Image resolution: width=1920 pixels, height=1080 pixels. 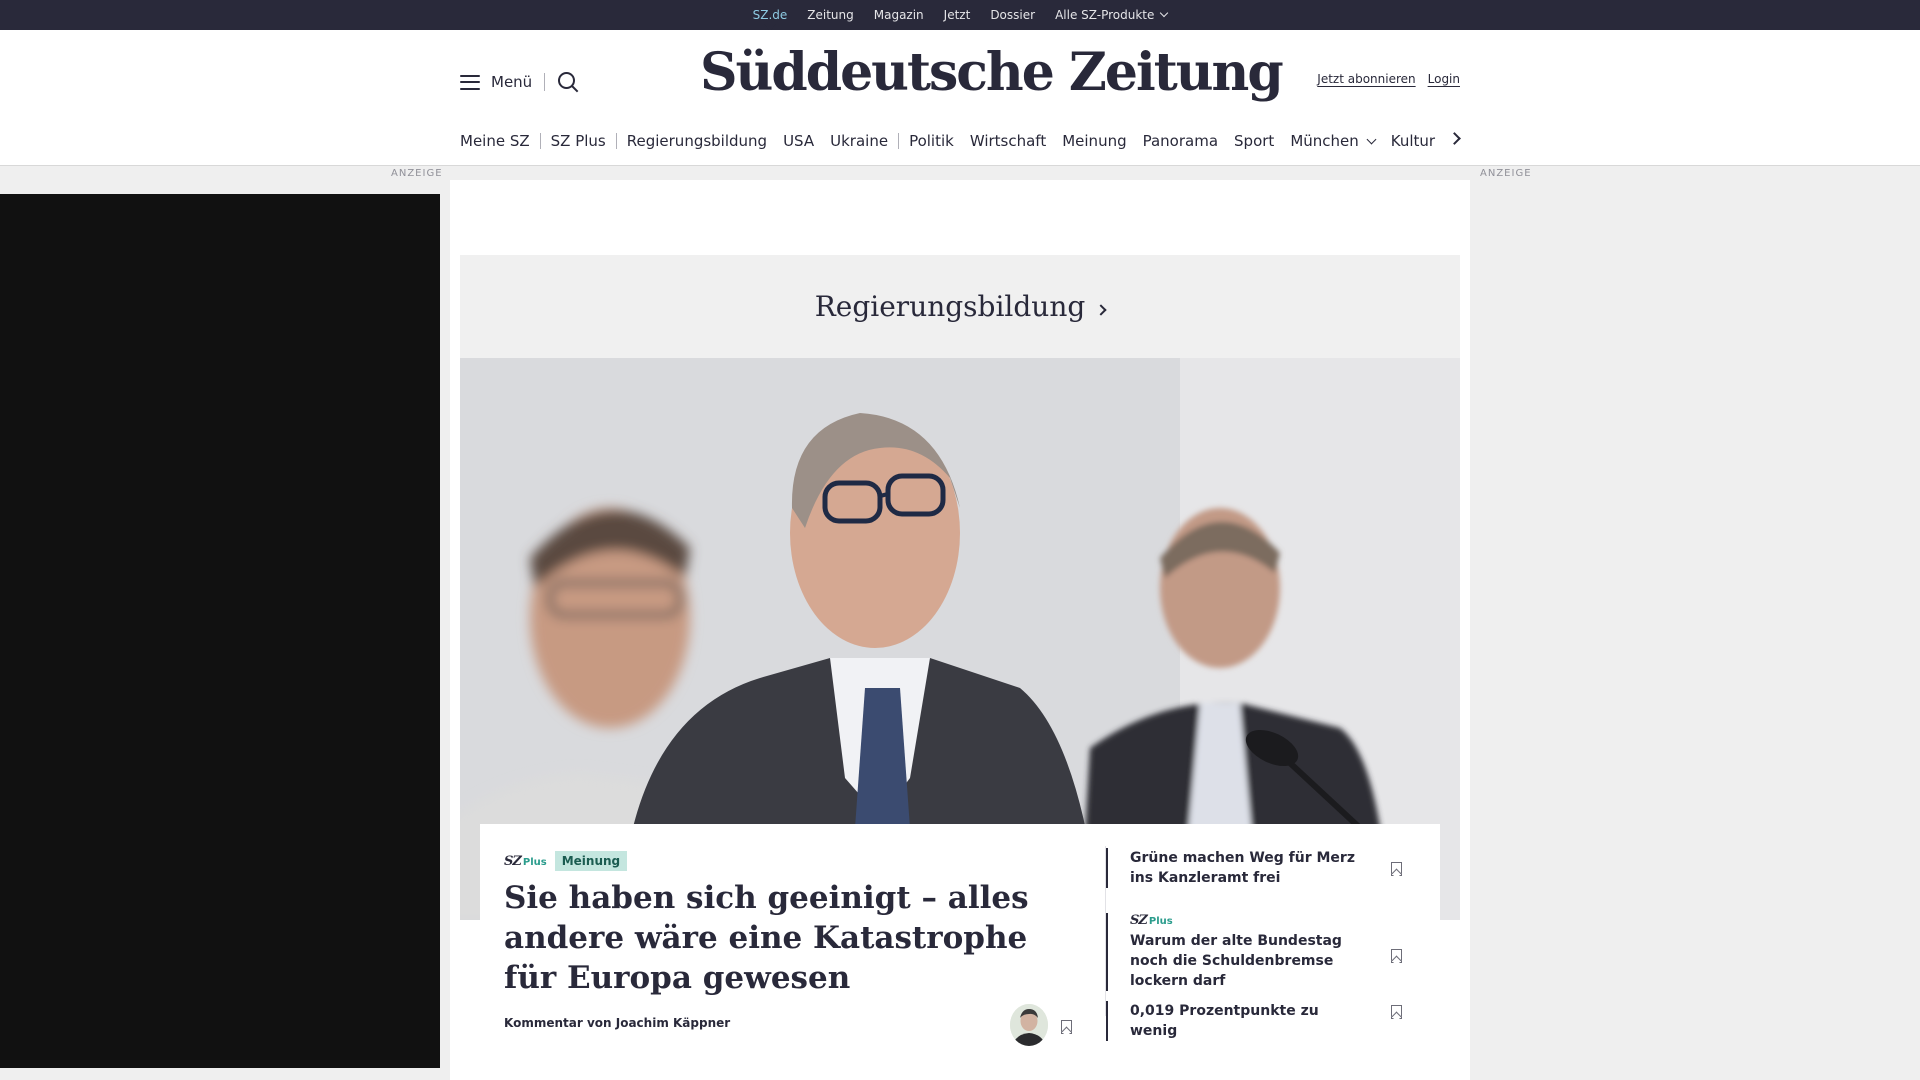 What do you see at coordinates (1008, 141) in the screenshot?
I see `nav-item-wirtschaft: Wirtschaft` at bounding box center [1008, 141].